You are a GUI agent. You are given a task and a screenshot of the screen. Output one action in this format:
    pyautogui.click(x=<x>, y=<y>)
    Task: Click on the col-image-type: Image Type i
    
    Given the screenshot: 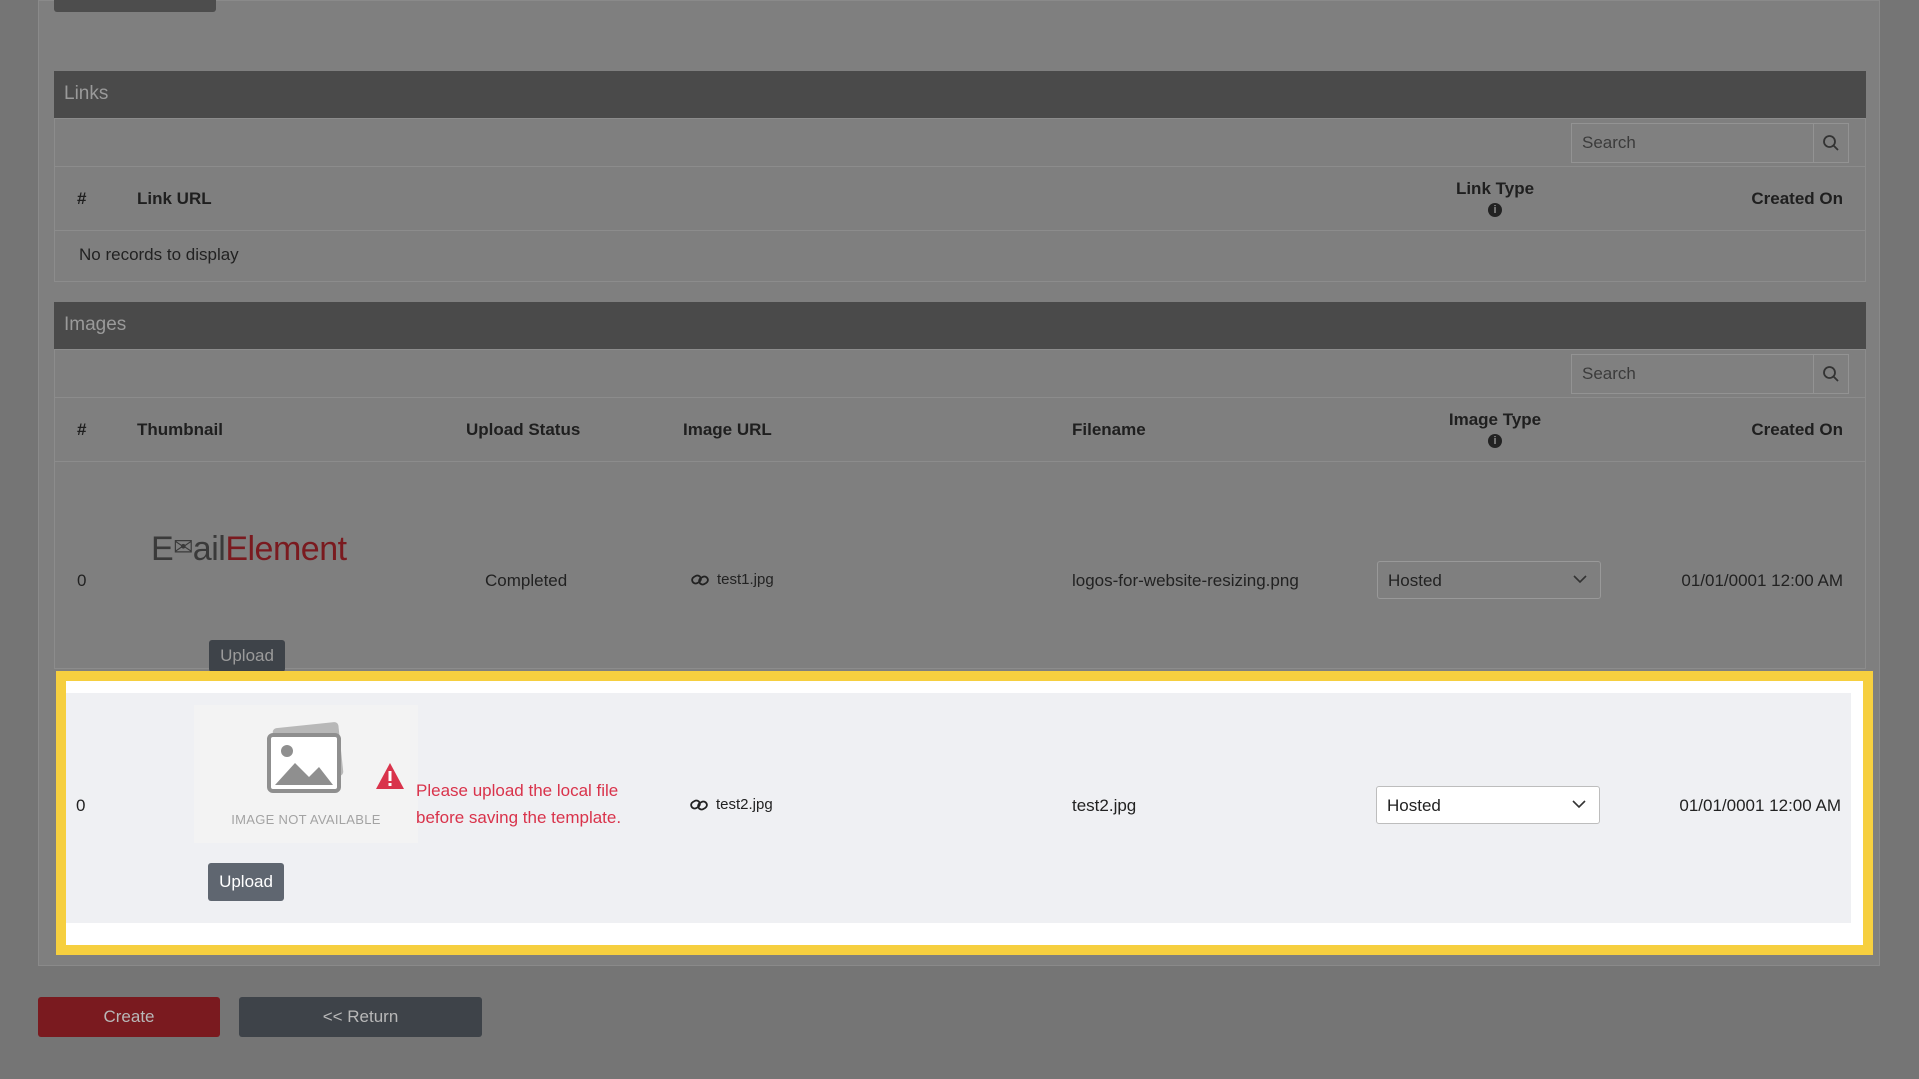 What is the action you would take?
    pyautogui.click(x=1495, y=429)
    